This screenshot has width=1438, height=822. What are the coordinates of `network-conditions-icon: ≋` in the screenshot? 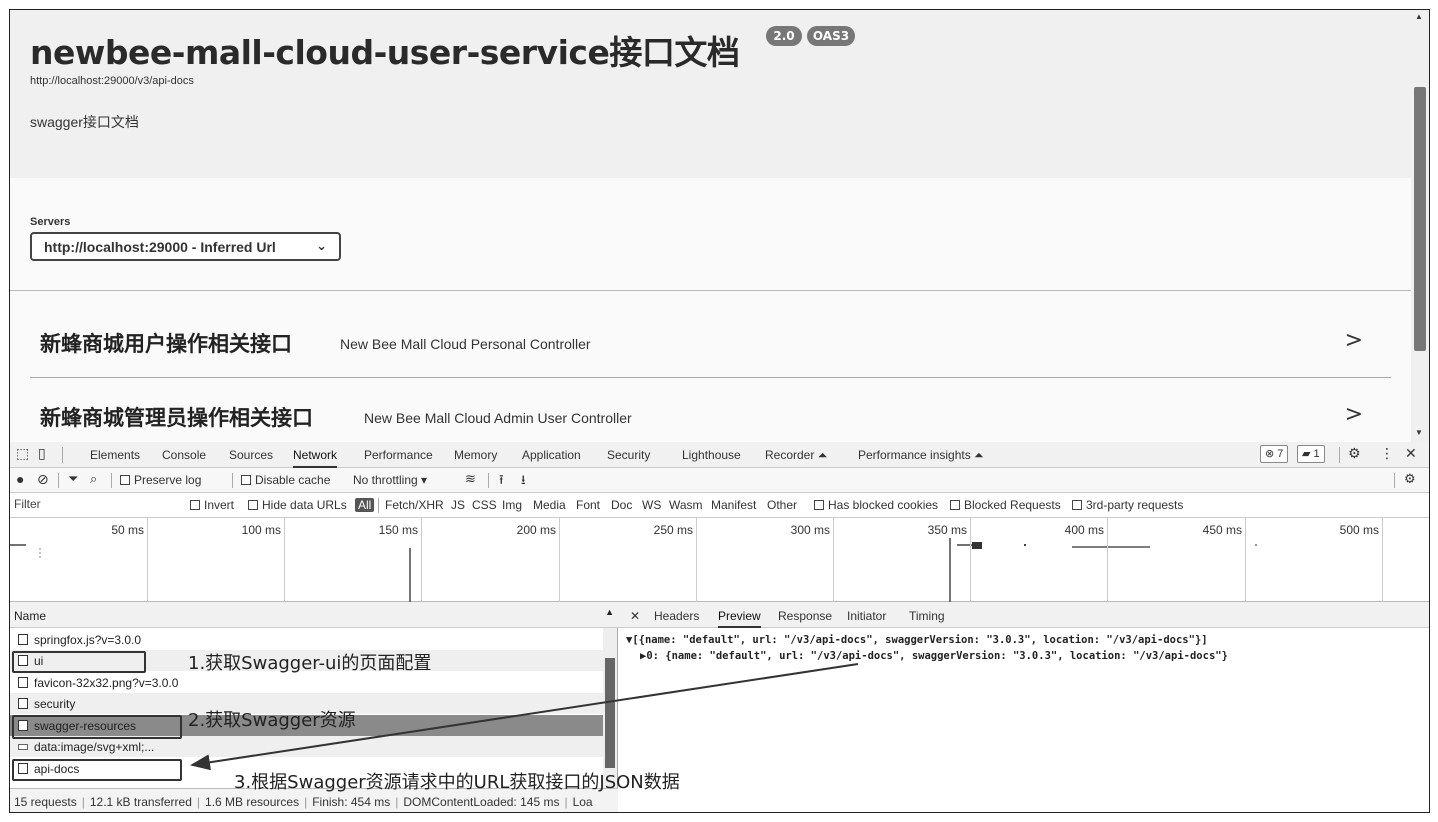 It's located at (470, 479).